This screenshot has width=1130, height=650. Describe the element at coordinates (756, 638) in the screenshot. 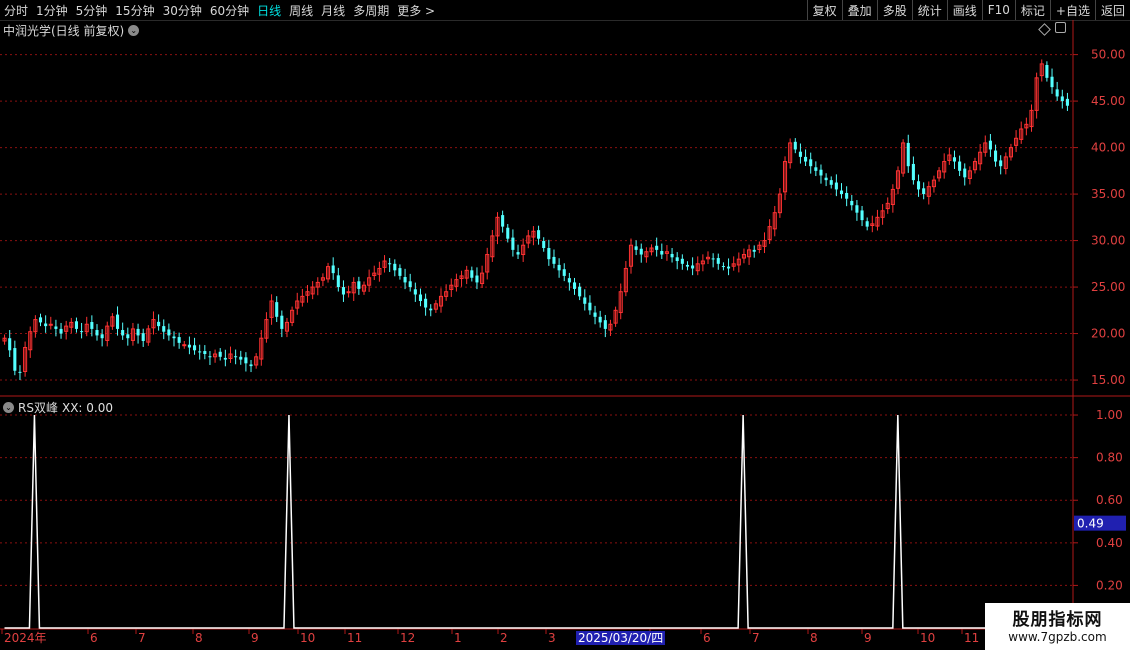

I see `date-tick-label: 7` at that location.